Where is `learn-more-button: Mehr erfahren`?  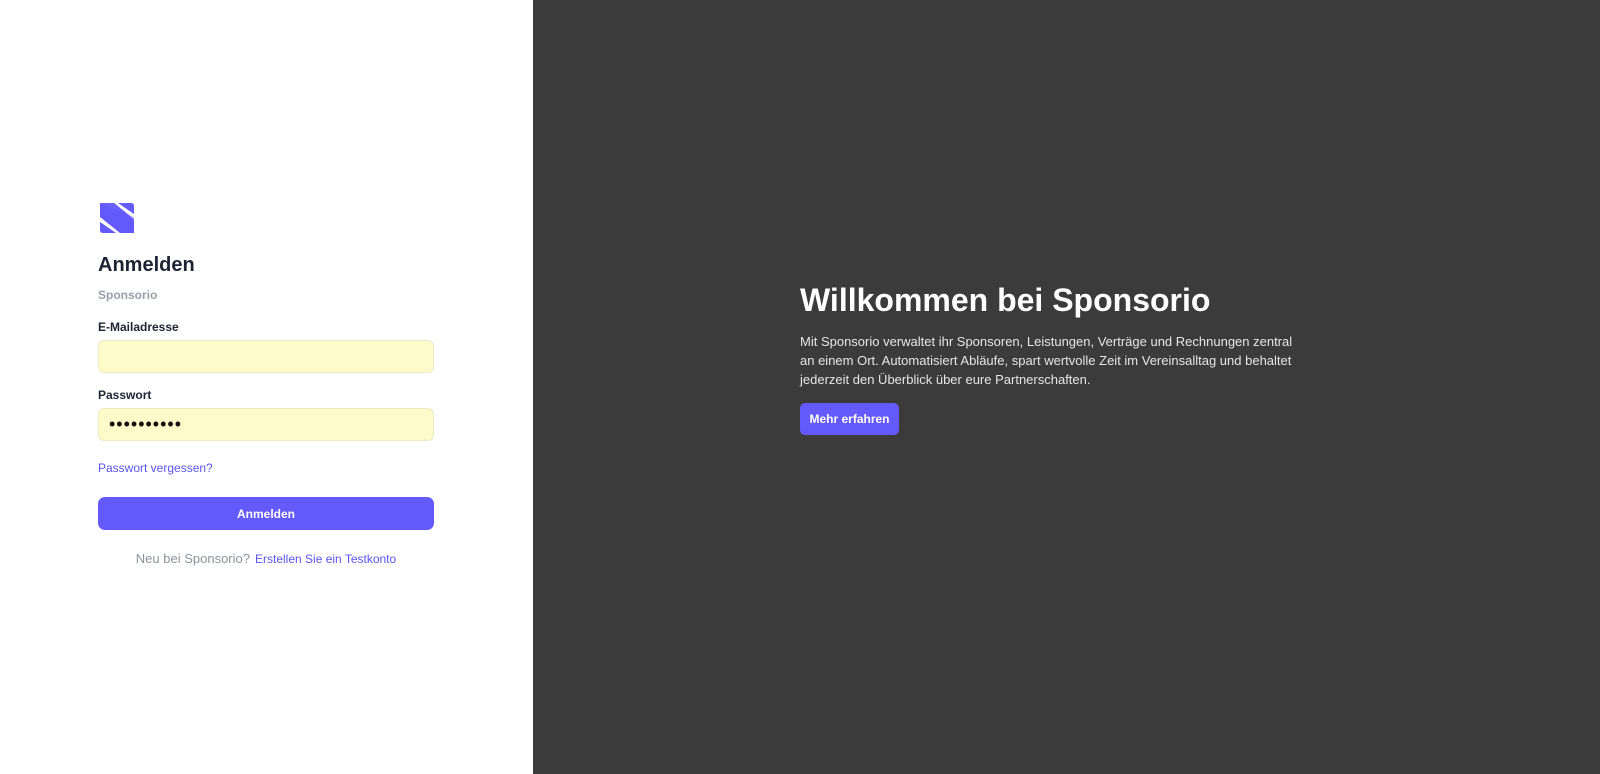 learn-more-button: Mehr erfahren is located at coordinates (849, 419).